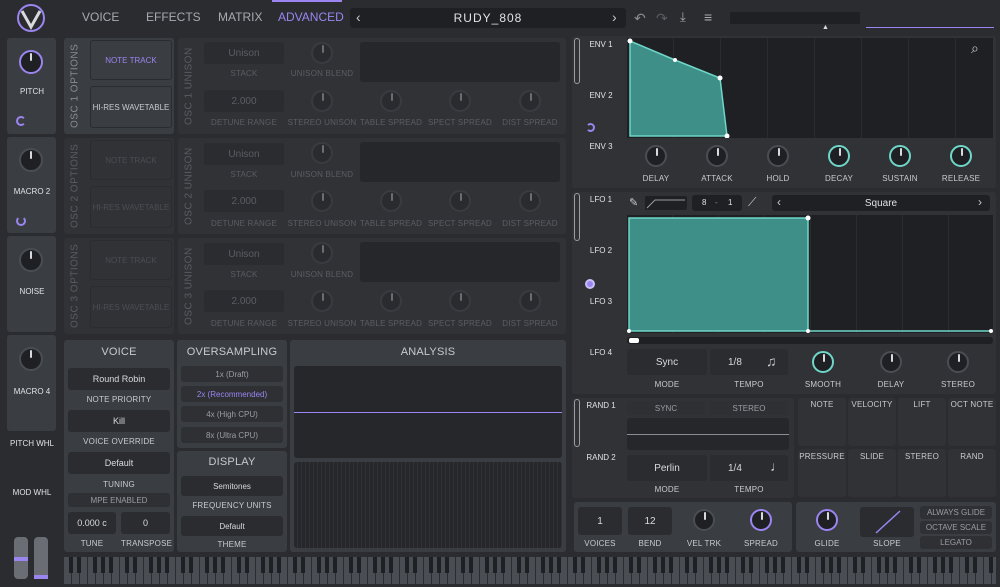  Describe the element at coordinates (666, 408) in the screenshot. I see `rand-sync-button: SYNC` at that location.